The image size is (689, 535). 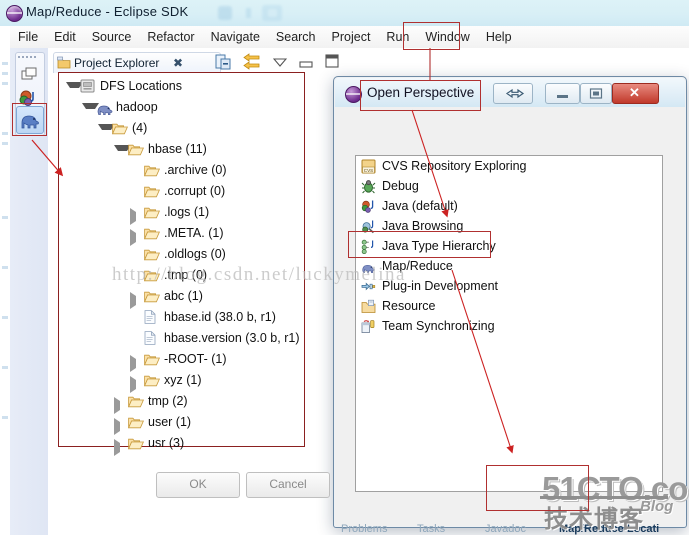 What do you see at coordinates (253, 63) in the screenshot?
I see `link-with-editor-icon` at bounding box center [253, 63].